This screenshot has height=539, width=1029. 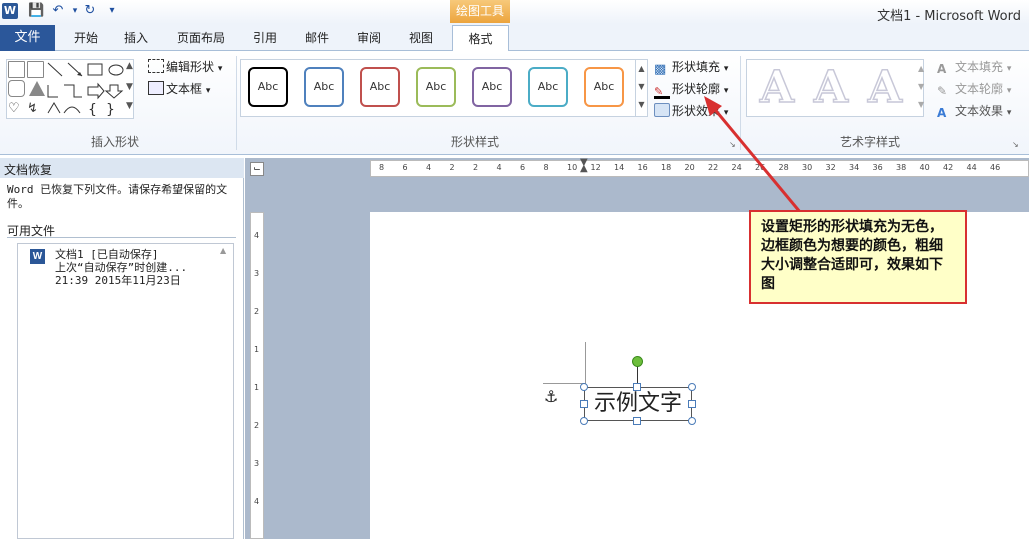 I want to click on shape-fill-button: ▩ 形状填充 ▾, so click(x=691, y=67).